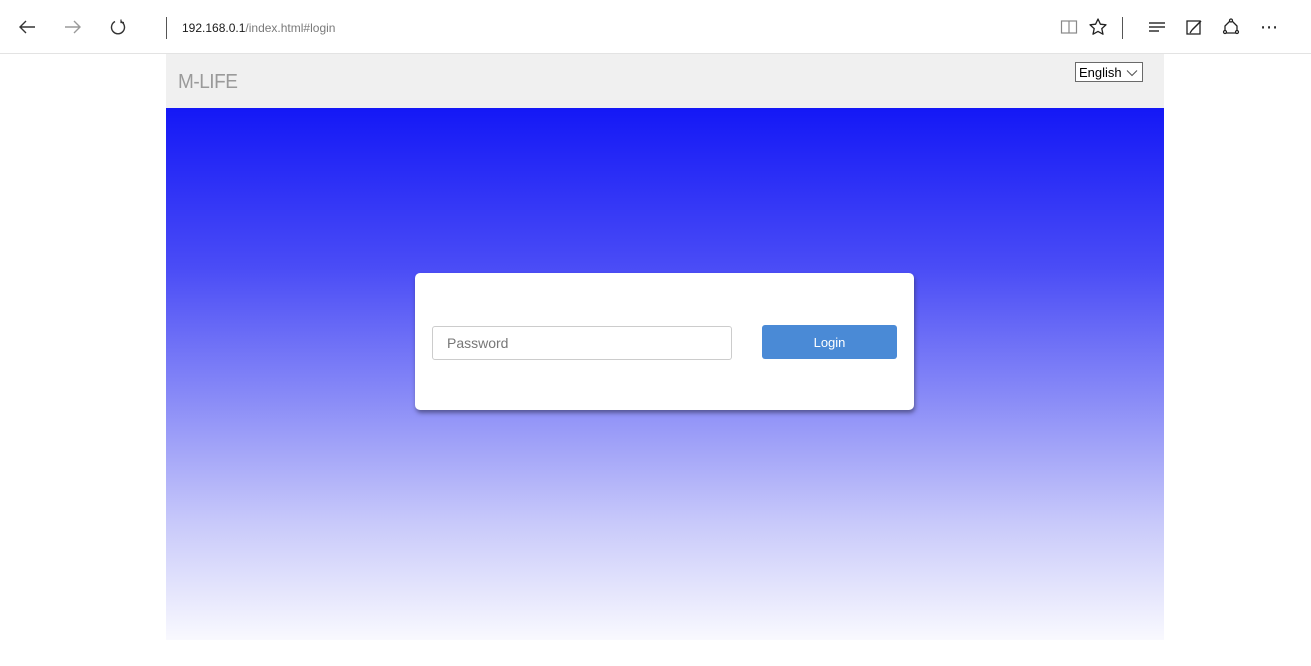 The image size is (1311, 666). What do you see at coordinates (1069, 27) in the screenshot?
I see `reading-view-icon` at bounding box center [1069, 27].